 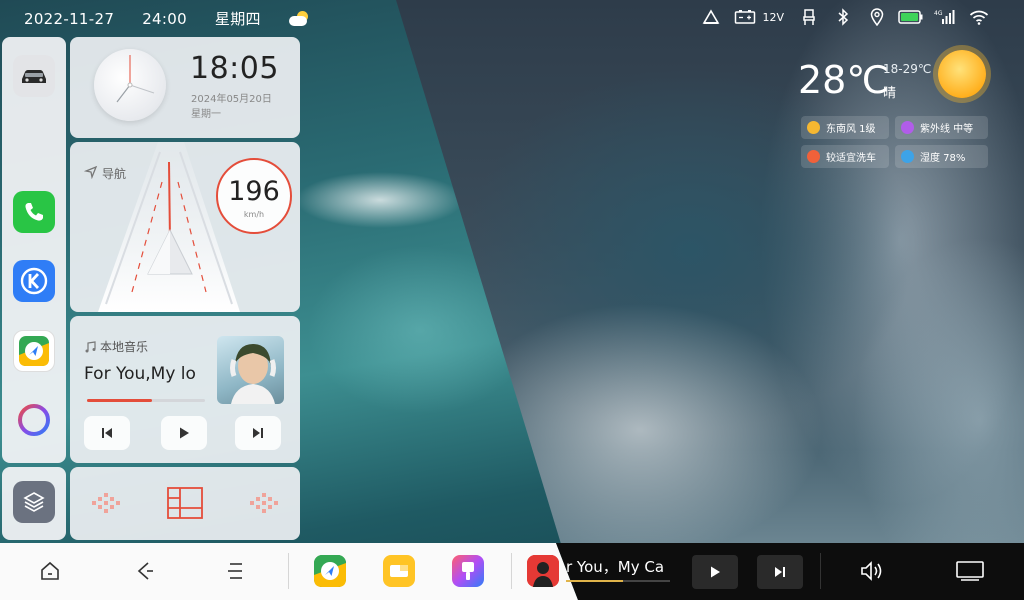 I want to click on phone-icon, so click(x=34, y=212).